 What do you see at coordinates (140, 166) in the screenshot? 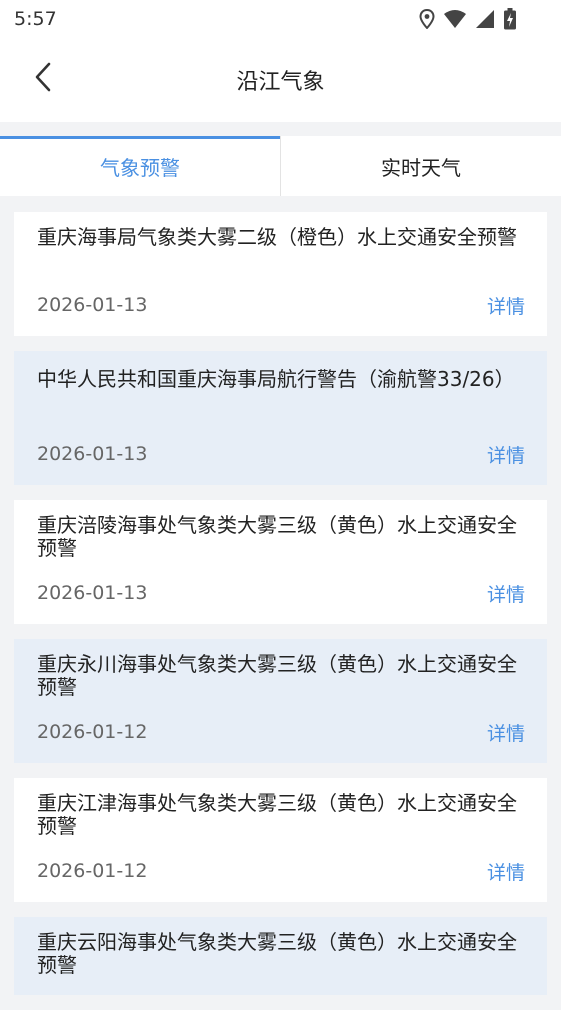
I see `tab-weather-warning: 气象预警` at bounding box center [140, 166].